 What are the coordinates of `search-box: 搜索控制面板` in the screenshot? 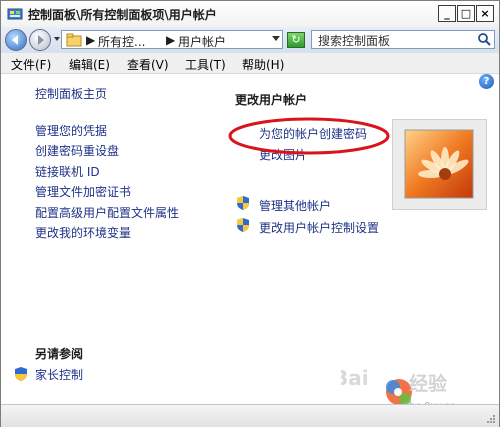 It's located at (403, 39).